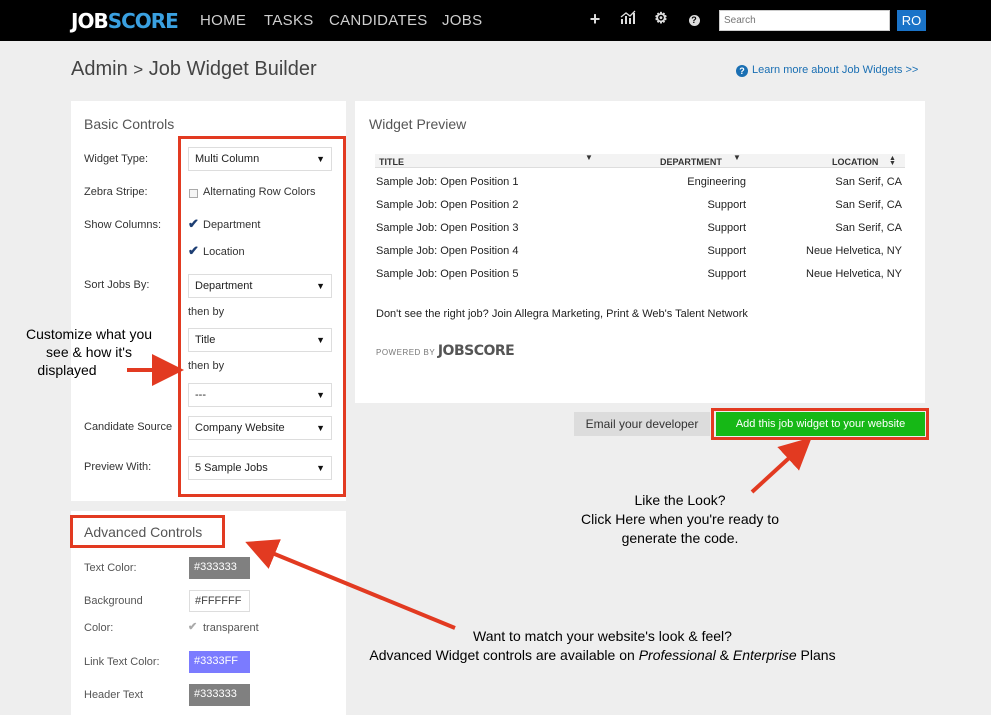 This screenshot has width=991, height=715. I want to click on arrow-to-add-button, so click(781, 465).